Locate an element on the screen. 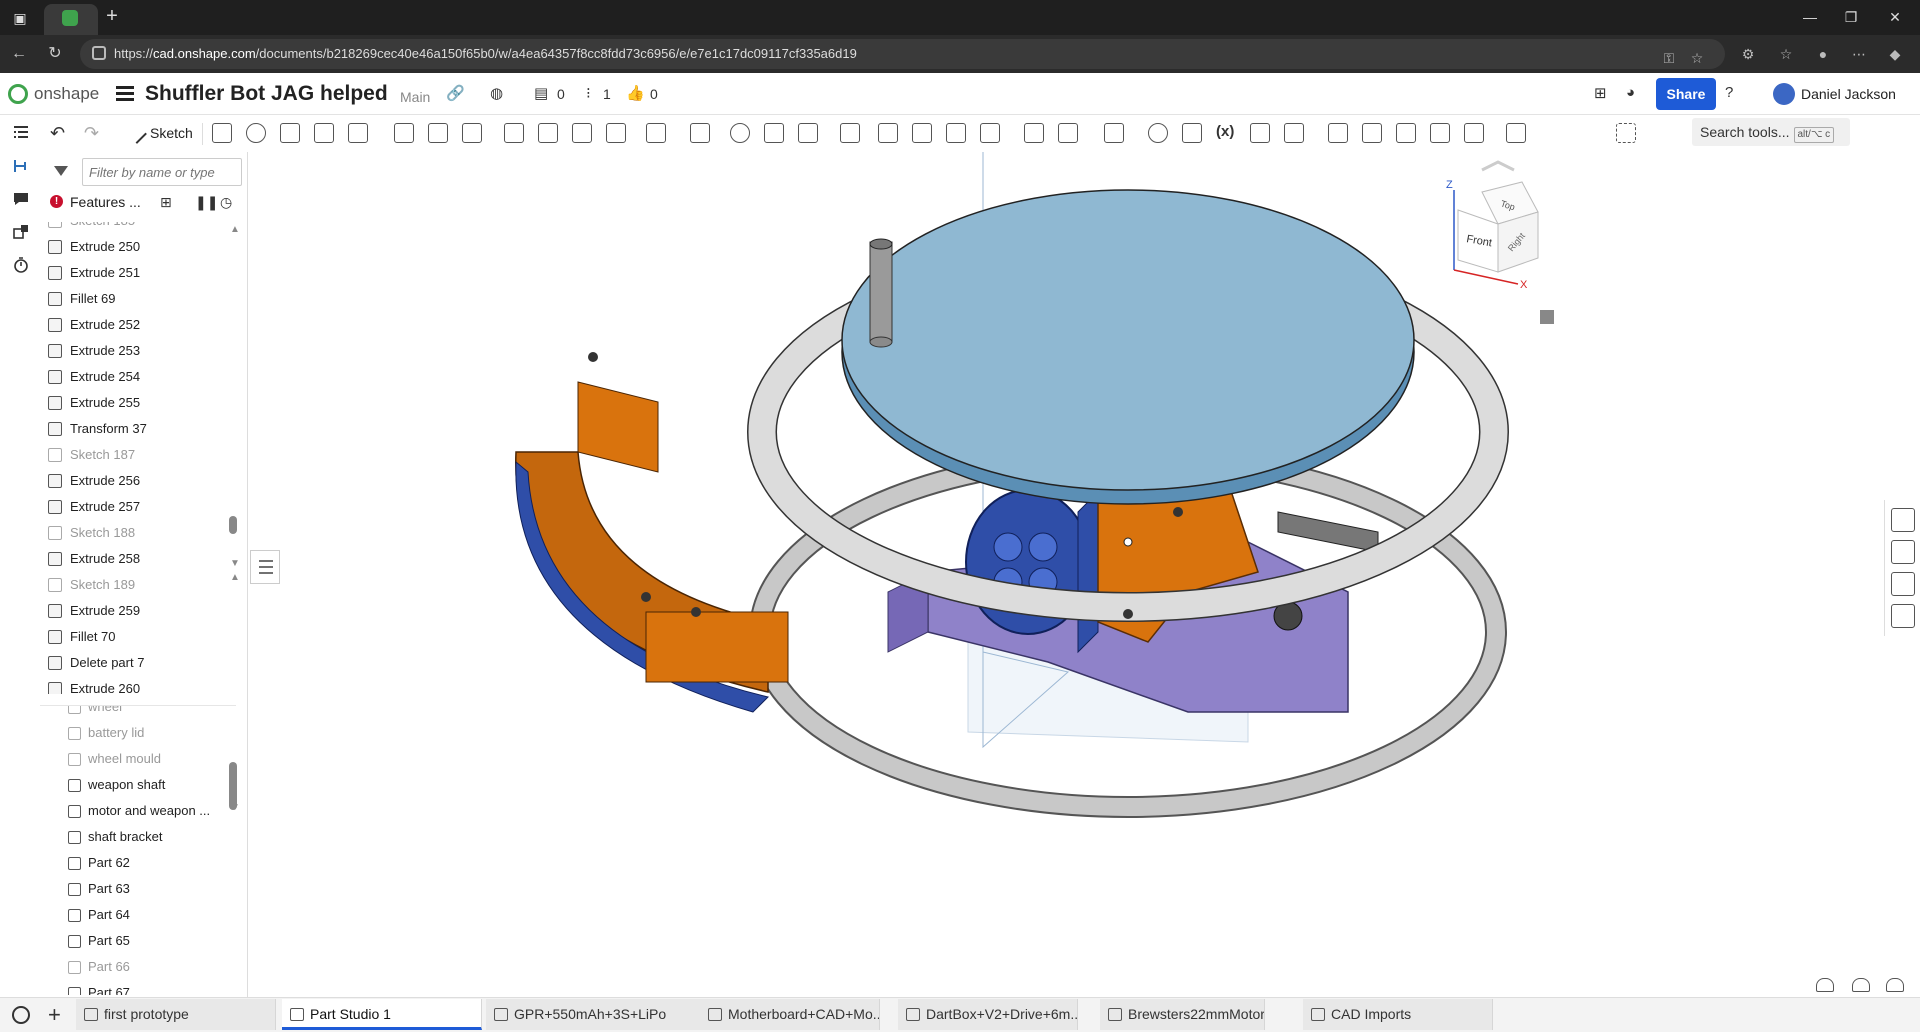  document-tab: Part Studio 1 is located at coordinates (382, 1014).